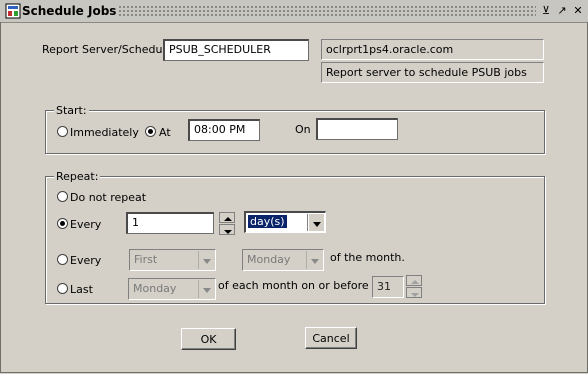  I want to click on report-server-label: Report Server/Scheduler, so click(109, 49).